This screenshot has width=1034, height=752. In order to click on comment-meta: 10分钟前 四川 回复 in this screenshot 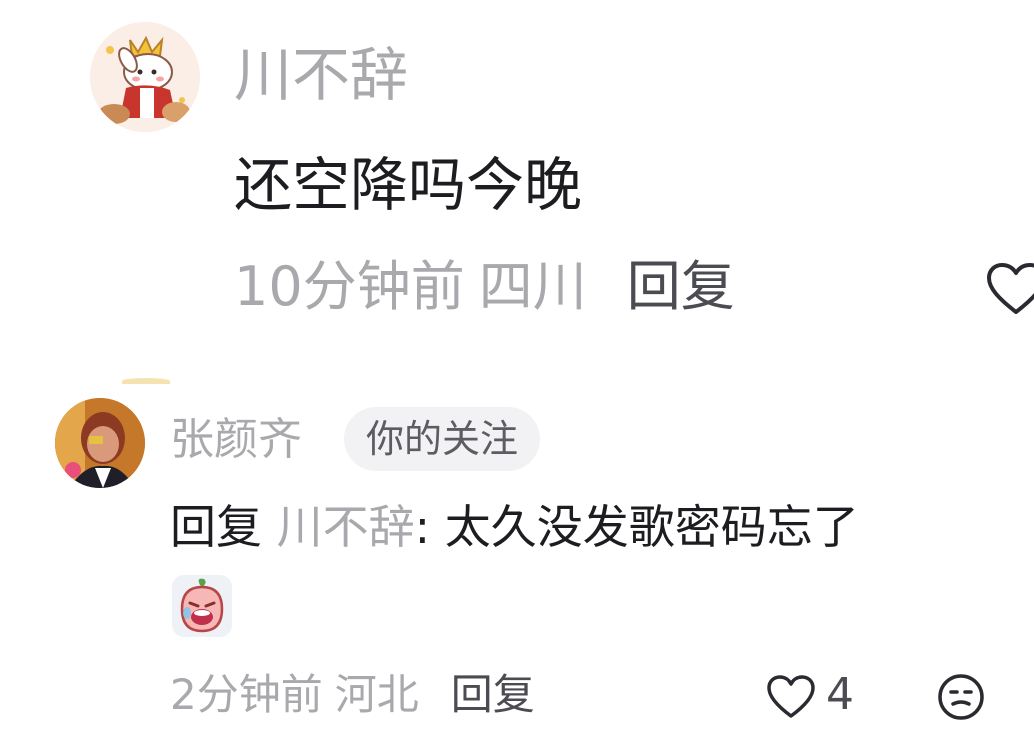, I will do `click(484, 287)`.